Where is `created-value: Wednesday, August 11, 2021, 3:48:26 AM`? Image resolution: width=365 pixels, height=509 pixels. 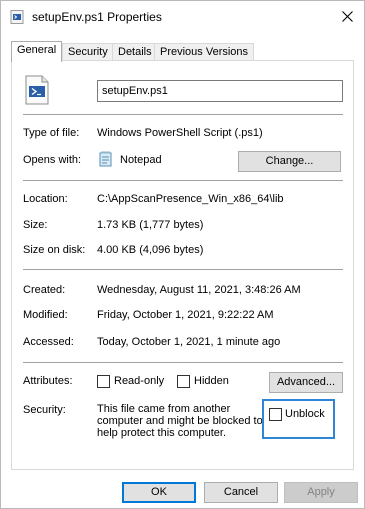
created-value: Wednesday, August 11, 2021, 3:48:26 AM is located at coordinates (199, 290).